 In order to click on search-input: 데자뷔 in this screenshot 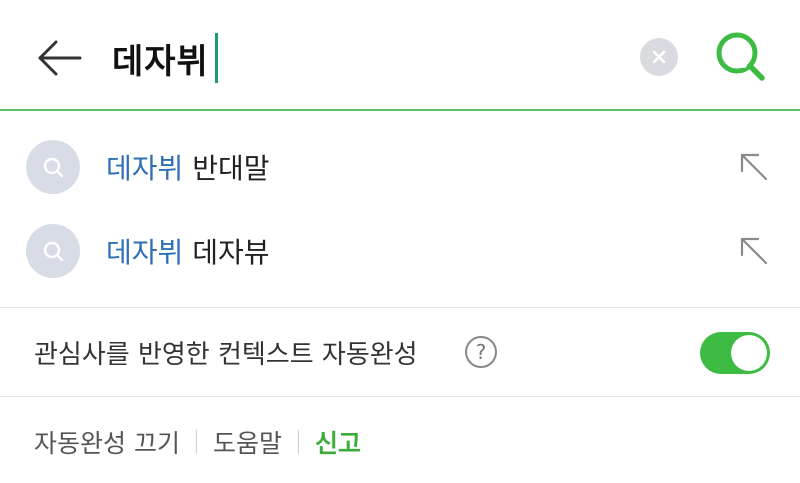, I will do `click(165, 58)`.